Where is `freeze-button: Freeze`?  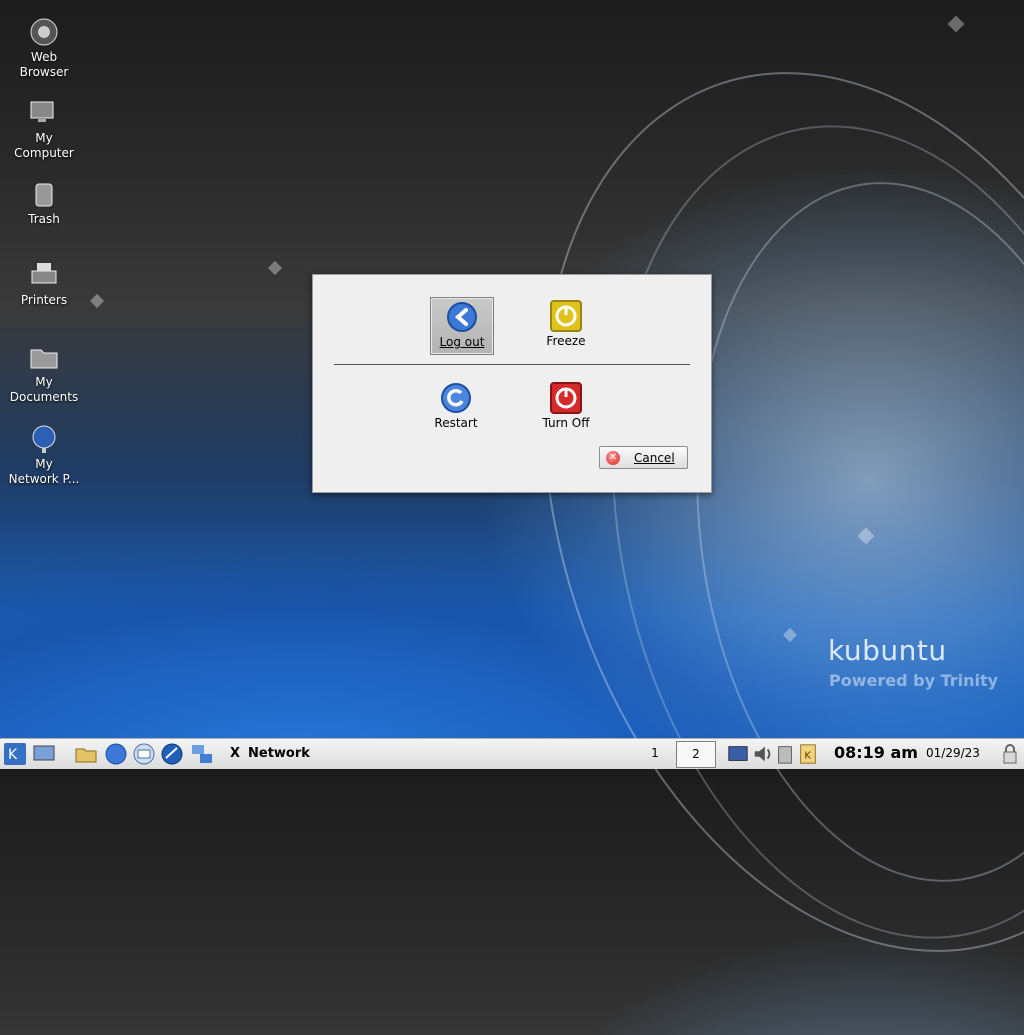 freeze-button: Freeze is located at coordinates (566, 325).